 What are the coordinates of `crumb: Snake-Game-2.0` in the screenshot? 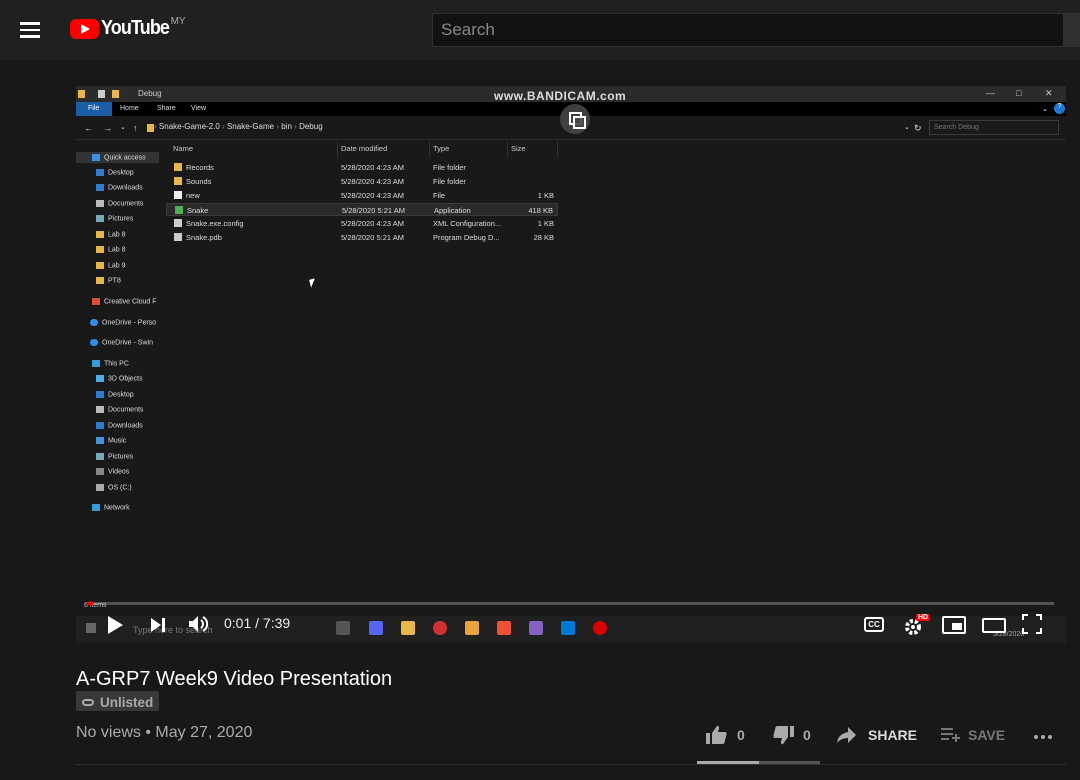 It's located at (189, 126).